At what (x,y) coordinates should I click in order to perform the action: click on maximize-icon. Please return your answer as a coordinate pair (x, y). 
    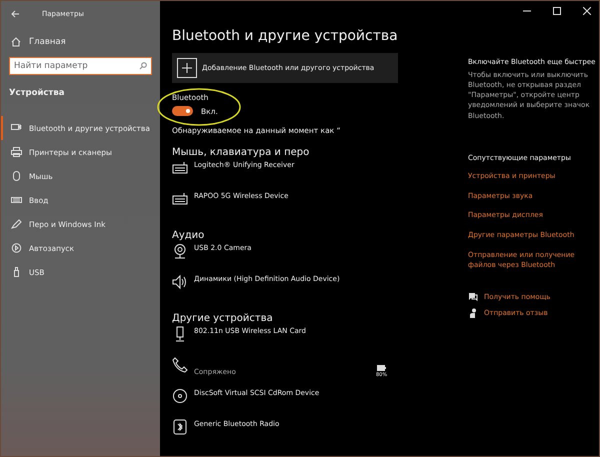
    Looking at the image, I should click on (557, 11).